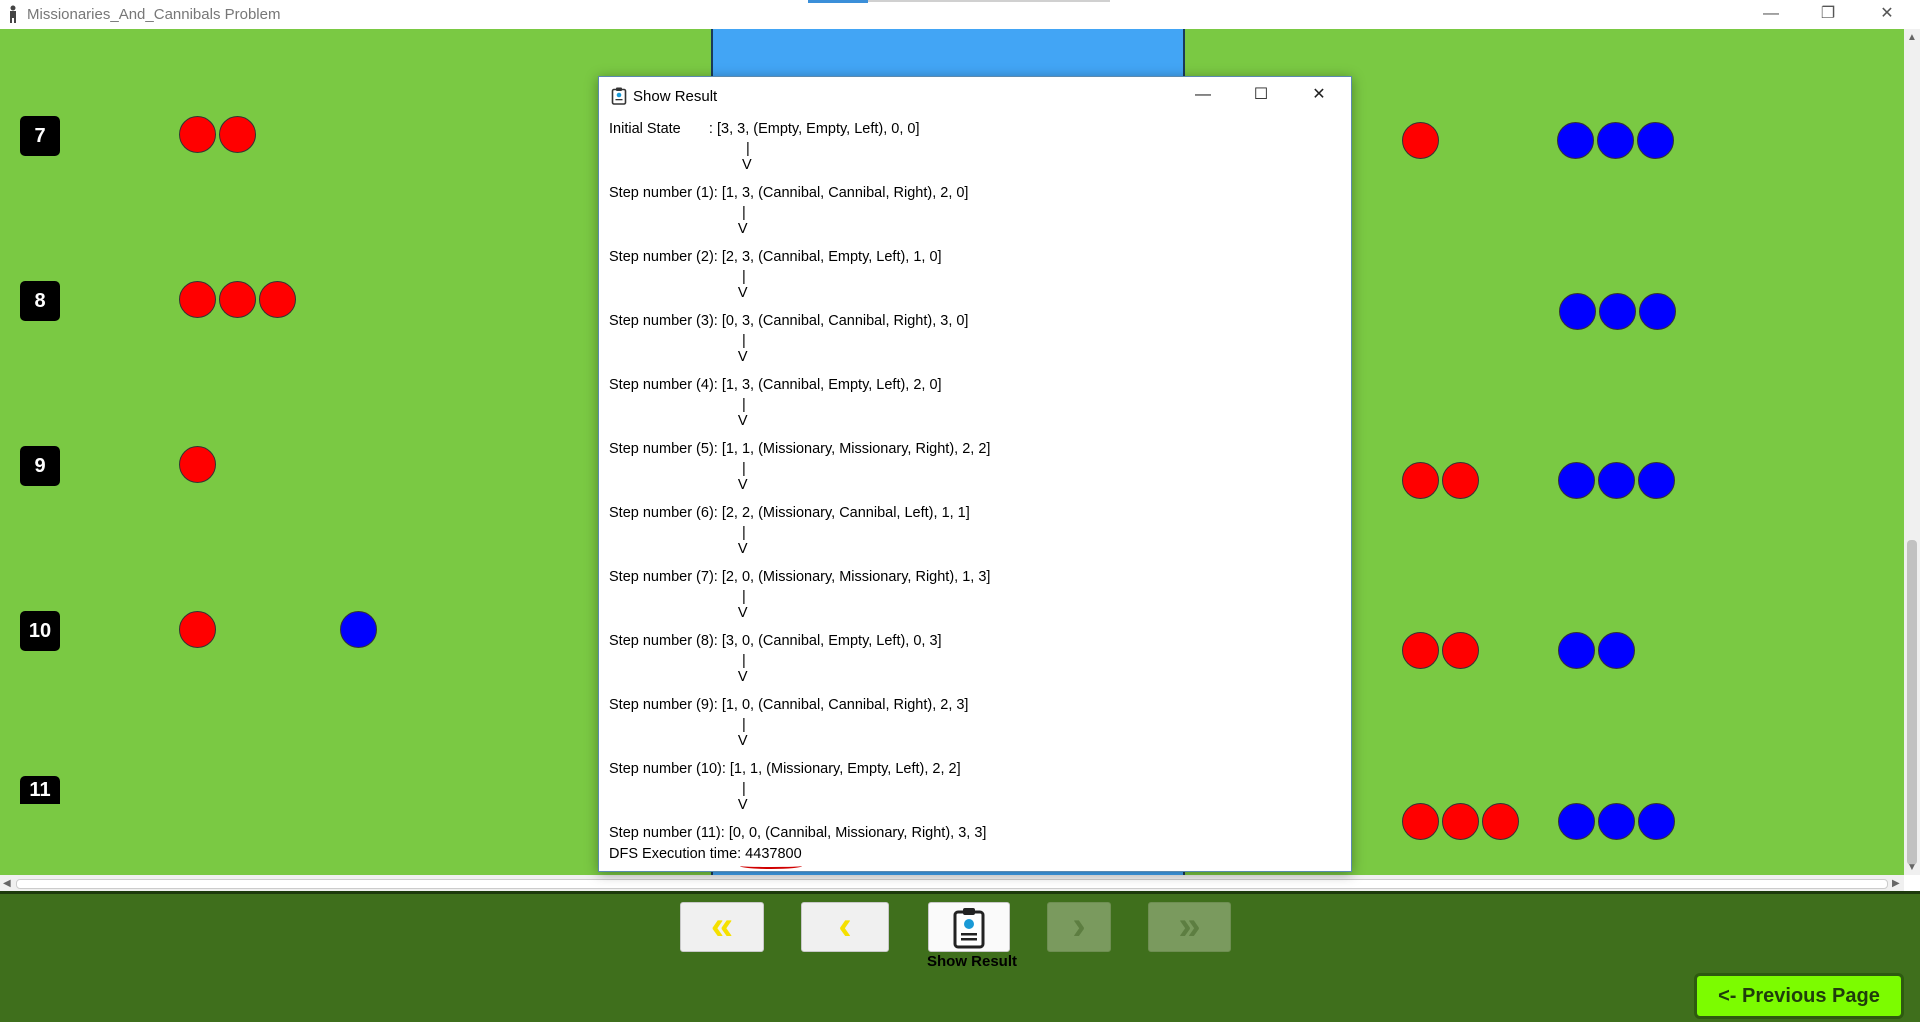 Image resolution: width=1920 pixels, height=1022 pixels. Describe the element at coordinates (7, 883) in the screenshot. I see `scroll-left-icon: ◀` at that location.